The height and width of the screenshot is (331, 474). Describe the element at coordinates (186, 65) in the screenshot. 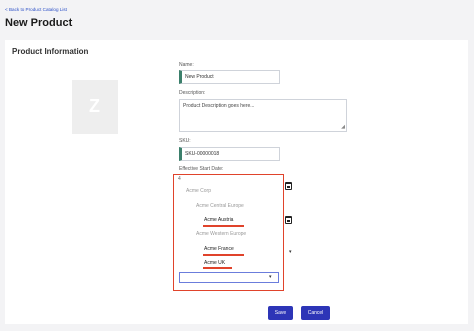

I see `name-label: Name:` at that location.